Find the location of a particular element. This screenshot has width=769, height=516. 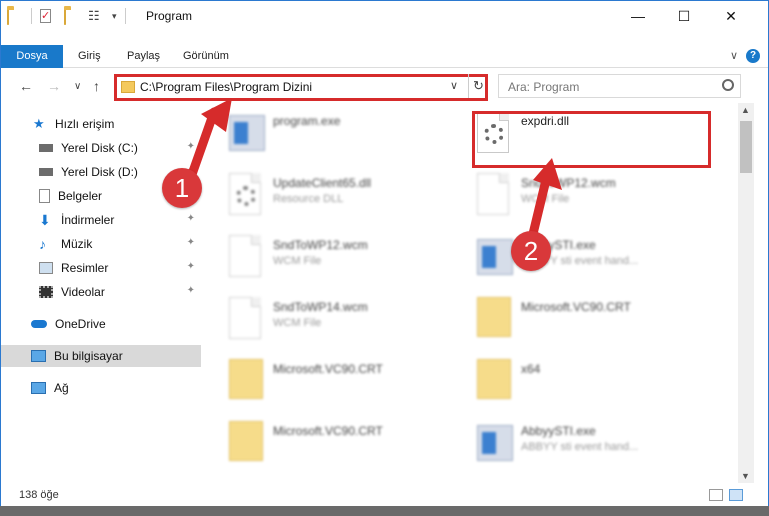

sidebar-item-network: Ağ is located at coordinates (101, 388).